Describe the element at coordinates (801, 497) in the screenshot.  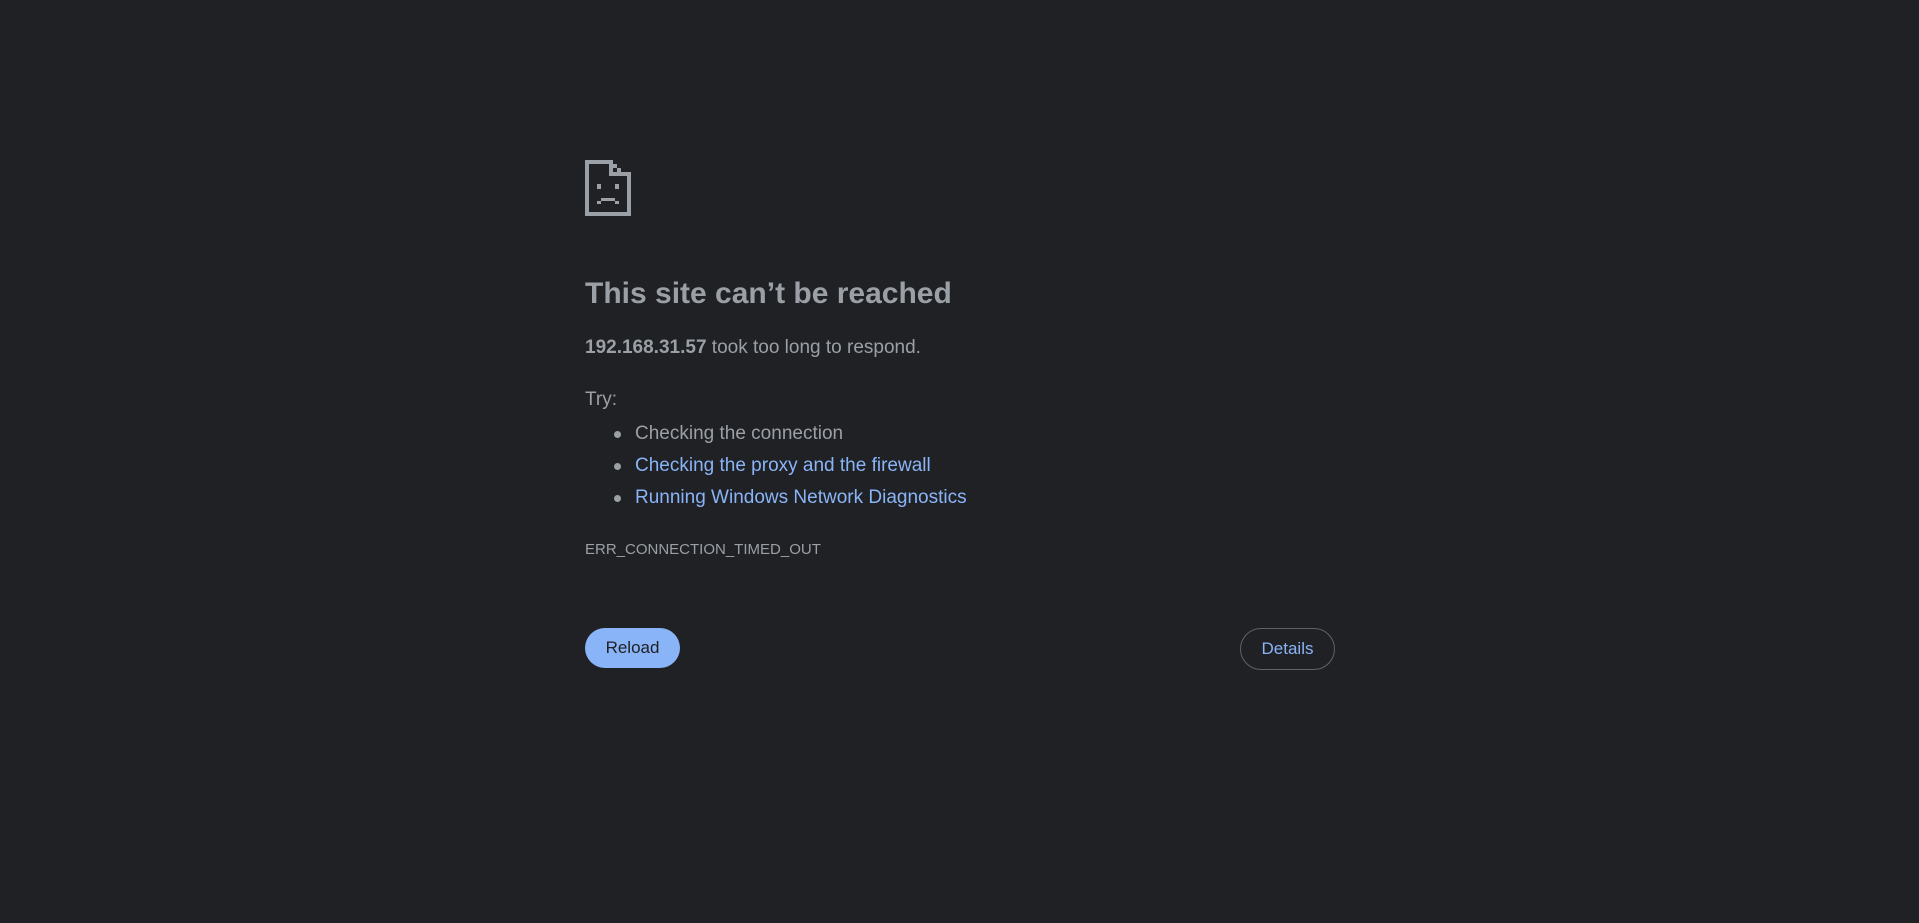
I see `suggestion-network-diagnostics-link: Running Windows Network Diagnostics` at that location.